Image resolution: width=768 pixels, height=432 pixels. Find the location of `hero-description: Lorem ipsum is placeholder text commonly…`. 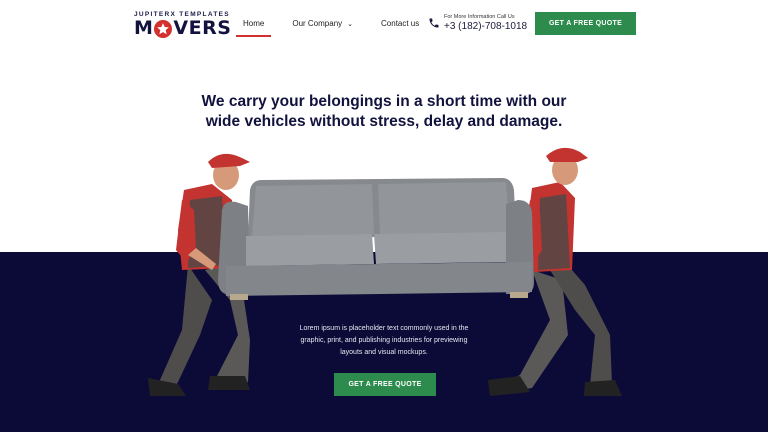

hero-description: Lorem ipsum is placeholder text commonly… is located at coordinates (384, 340).